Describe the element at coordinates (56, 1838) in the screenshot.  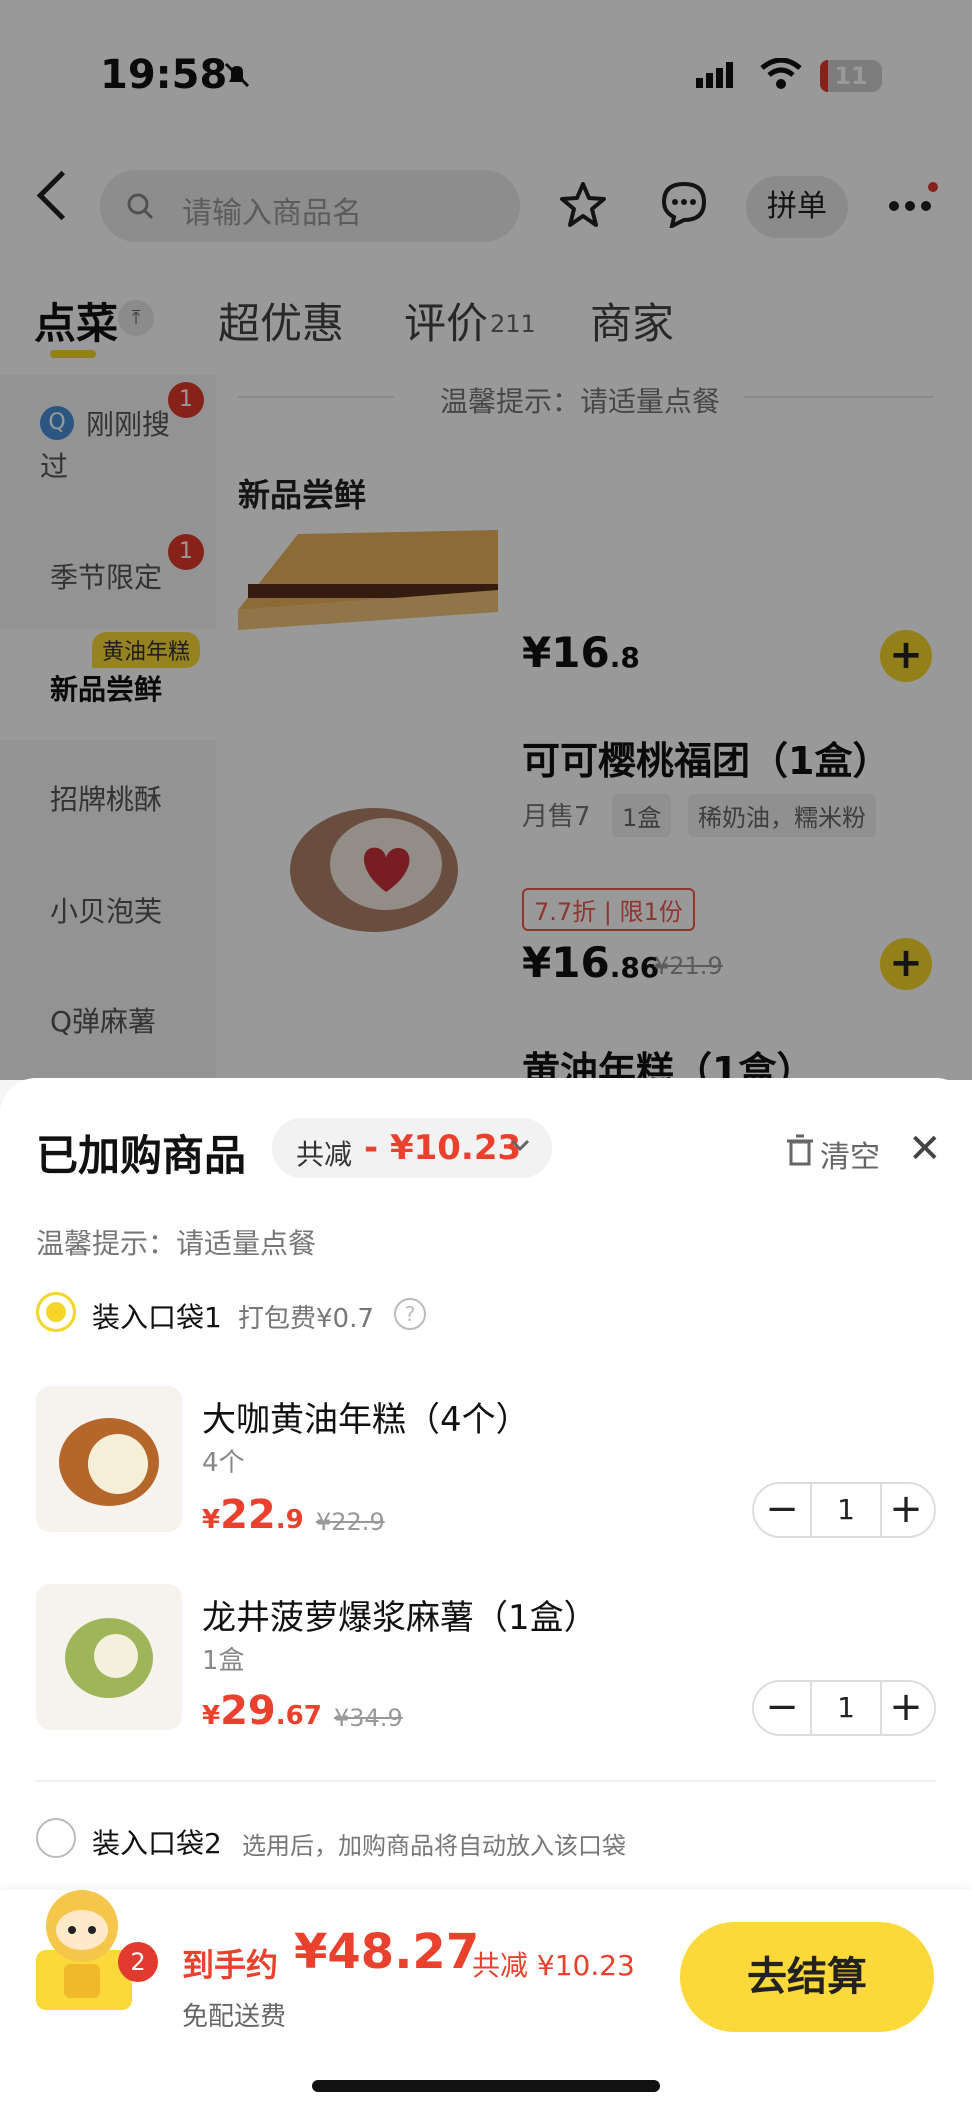
I see `bag2-radio` at that location.